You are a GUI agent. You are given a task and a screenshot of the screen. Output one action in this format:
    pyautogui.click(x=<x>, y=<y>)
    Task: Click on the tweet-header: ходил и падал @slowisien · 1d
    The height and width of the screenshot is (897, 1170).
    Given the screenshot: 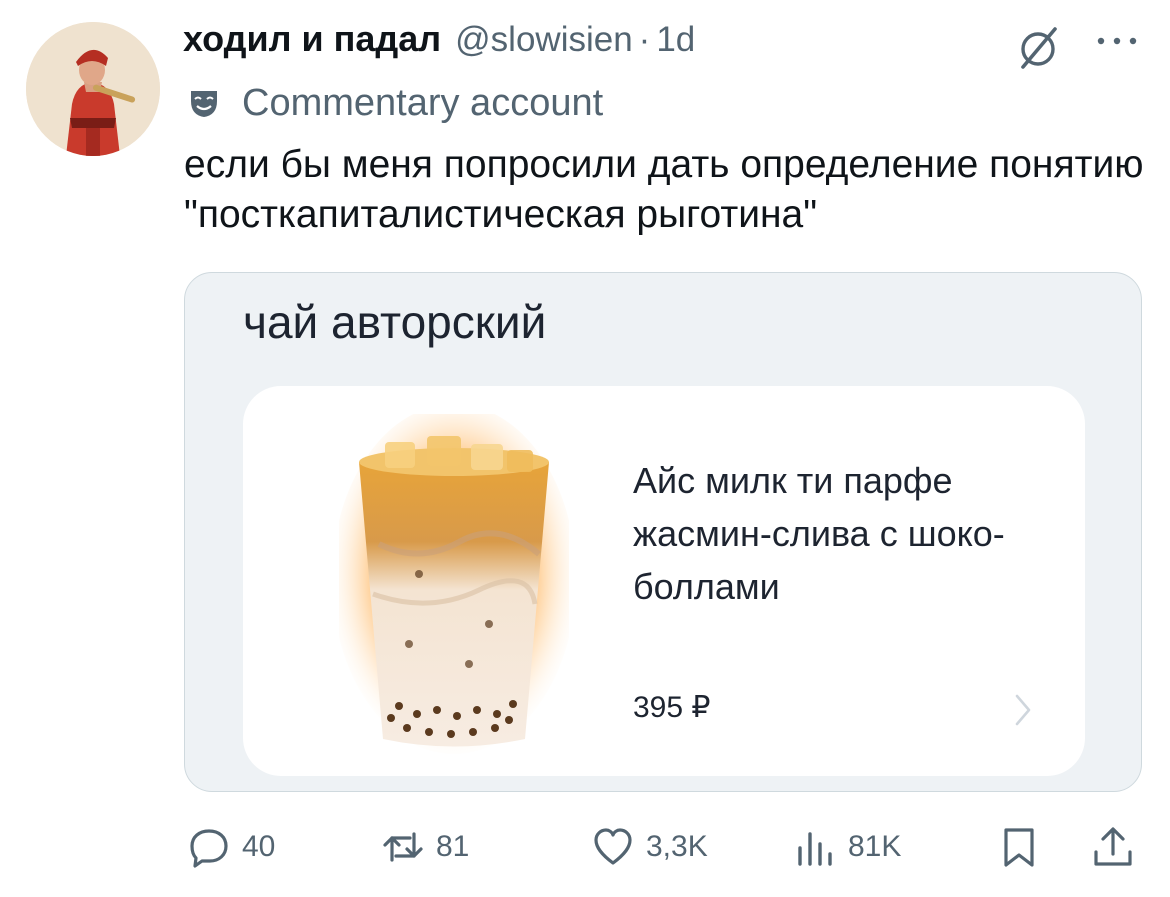 What is the action you would take?
    pyautogui.click(x=439, y=43)
    